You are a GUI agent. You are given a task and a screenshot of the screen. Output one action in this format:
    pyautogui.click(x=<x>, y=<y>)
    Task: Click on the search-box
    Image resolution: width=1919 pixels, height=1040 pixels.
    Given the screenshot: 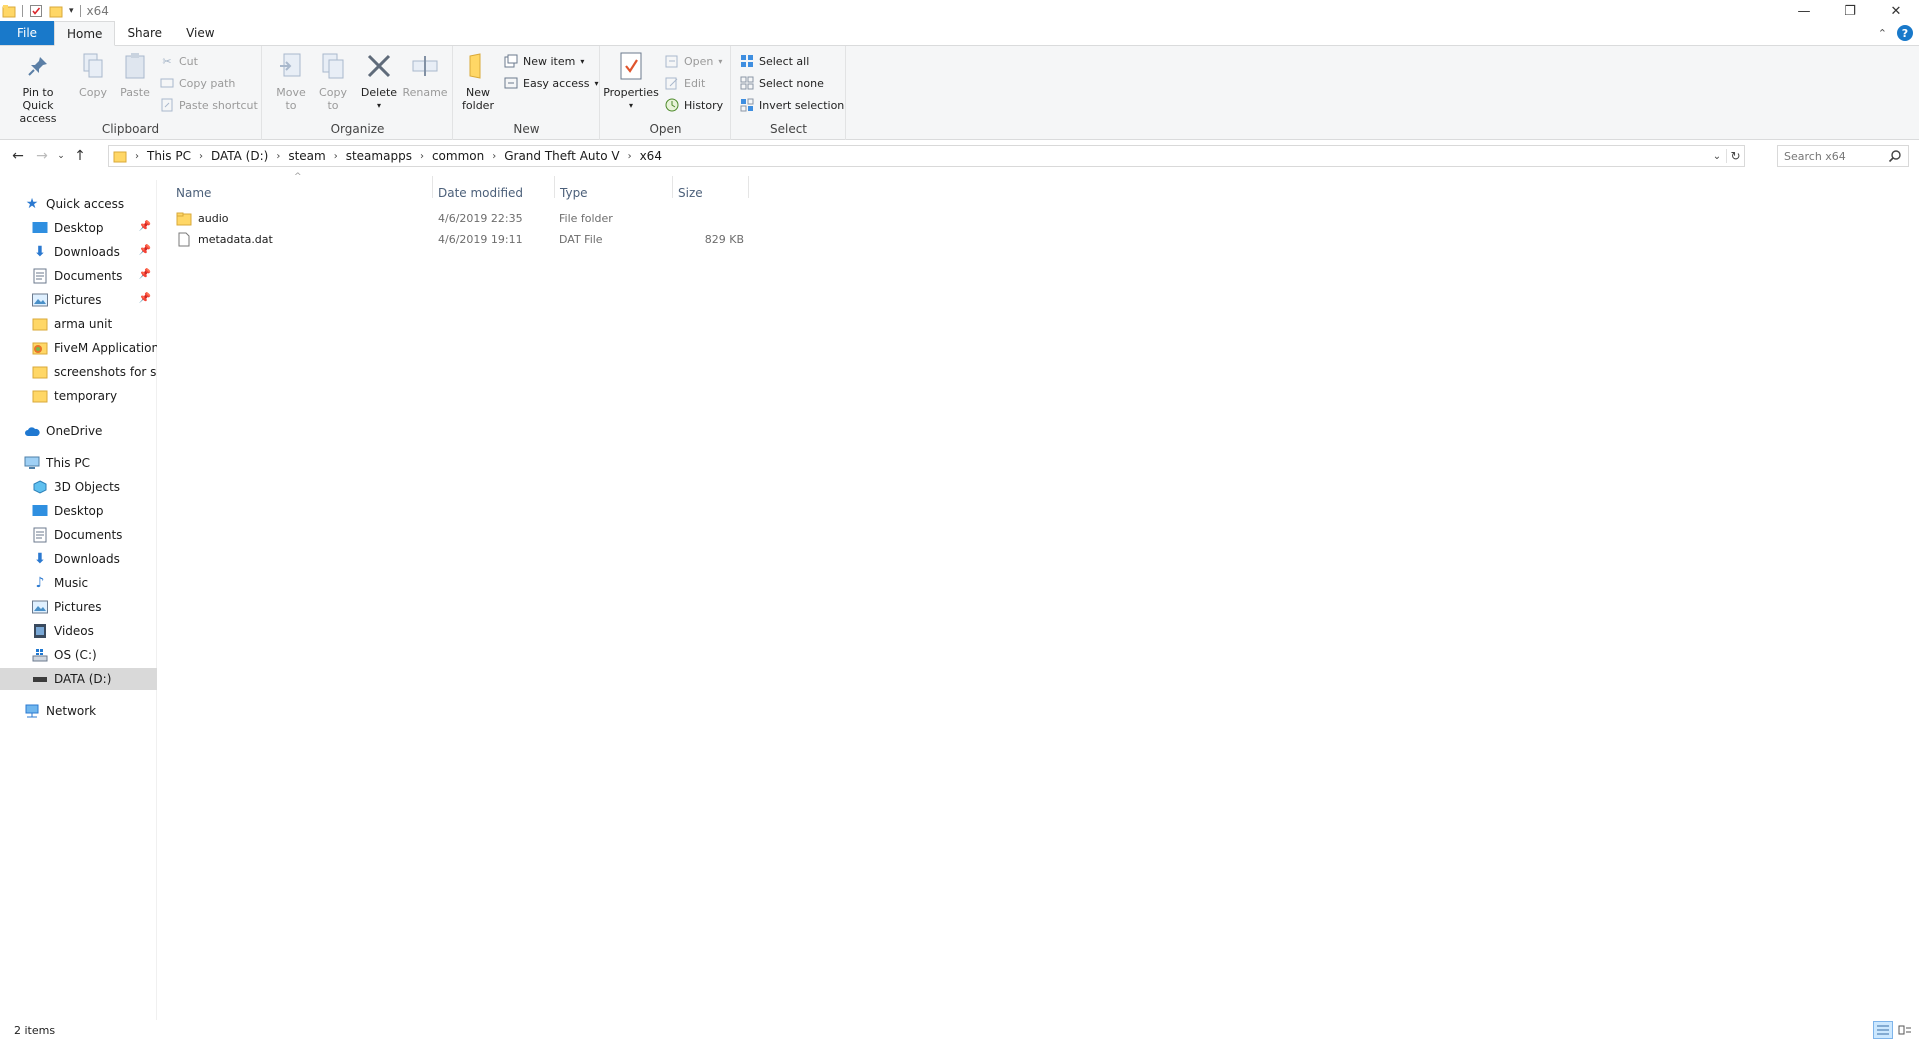 What is the action you would take?
    pyautogui.click(x=1843, y=156)
    